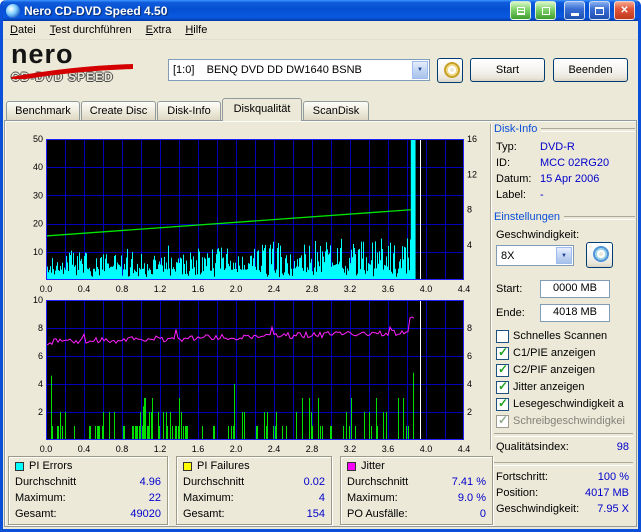  I want to click on menu-test-durchfuehren: Test durchführen, so click(91, 30).